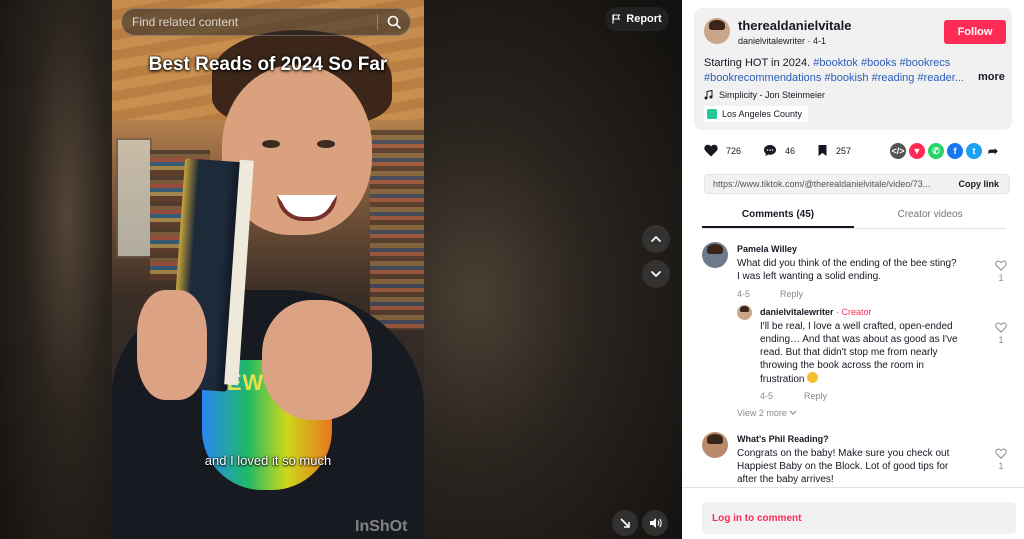  Describe the element at coordinates (898, 151) in the screenshot. I see `embed-icon: </>` at that location.